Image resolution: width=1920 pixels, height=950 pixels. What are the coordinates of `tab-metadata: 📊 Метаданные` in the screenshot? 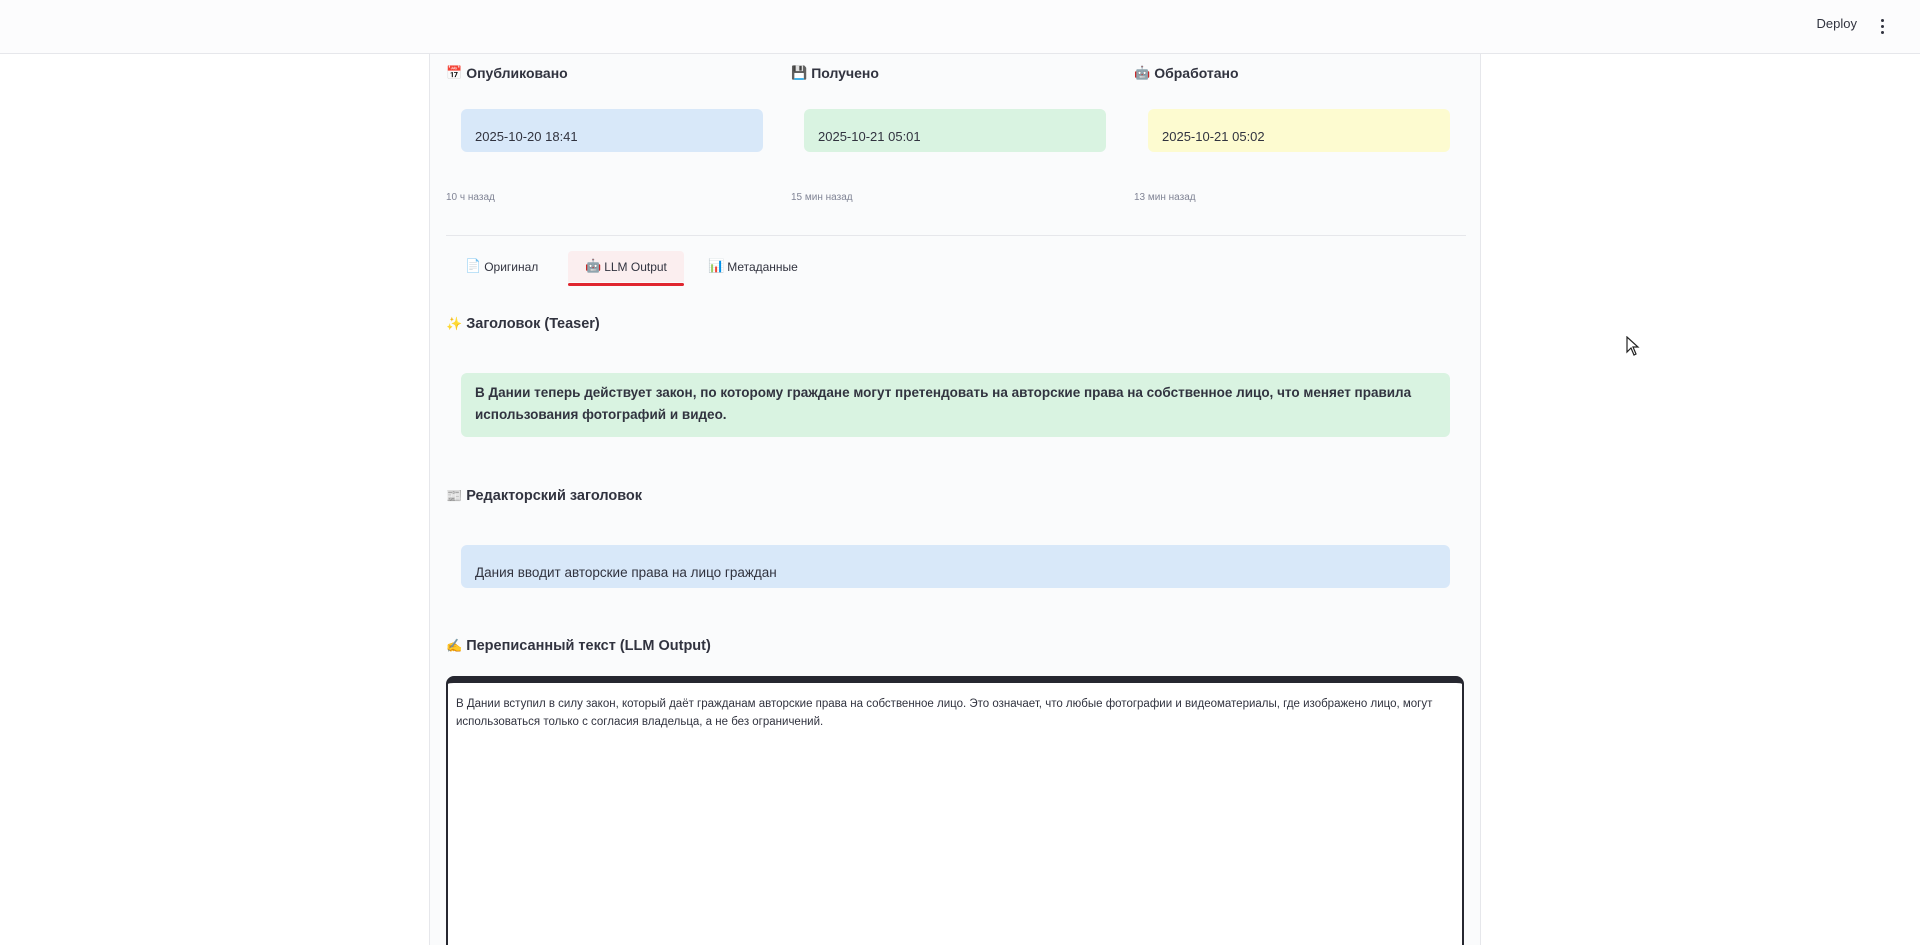 It's located at (753, 266).